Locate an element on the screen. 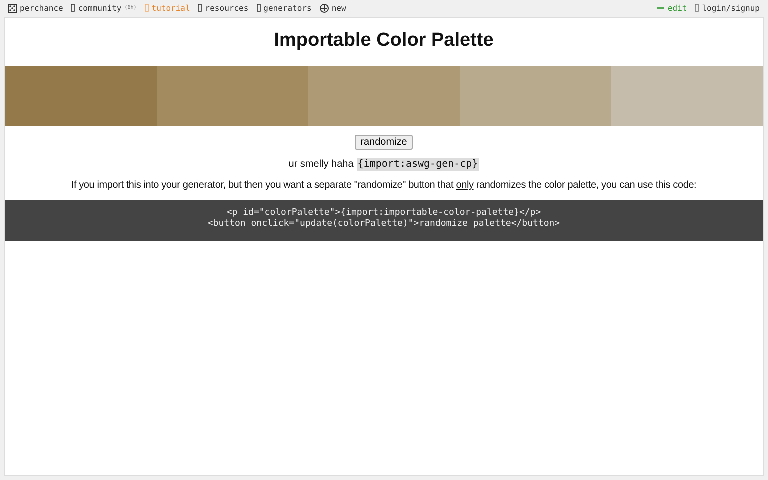 This screenshot has width=768, height=480. nav-link: generators is located at coordinates (284, 8).